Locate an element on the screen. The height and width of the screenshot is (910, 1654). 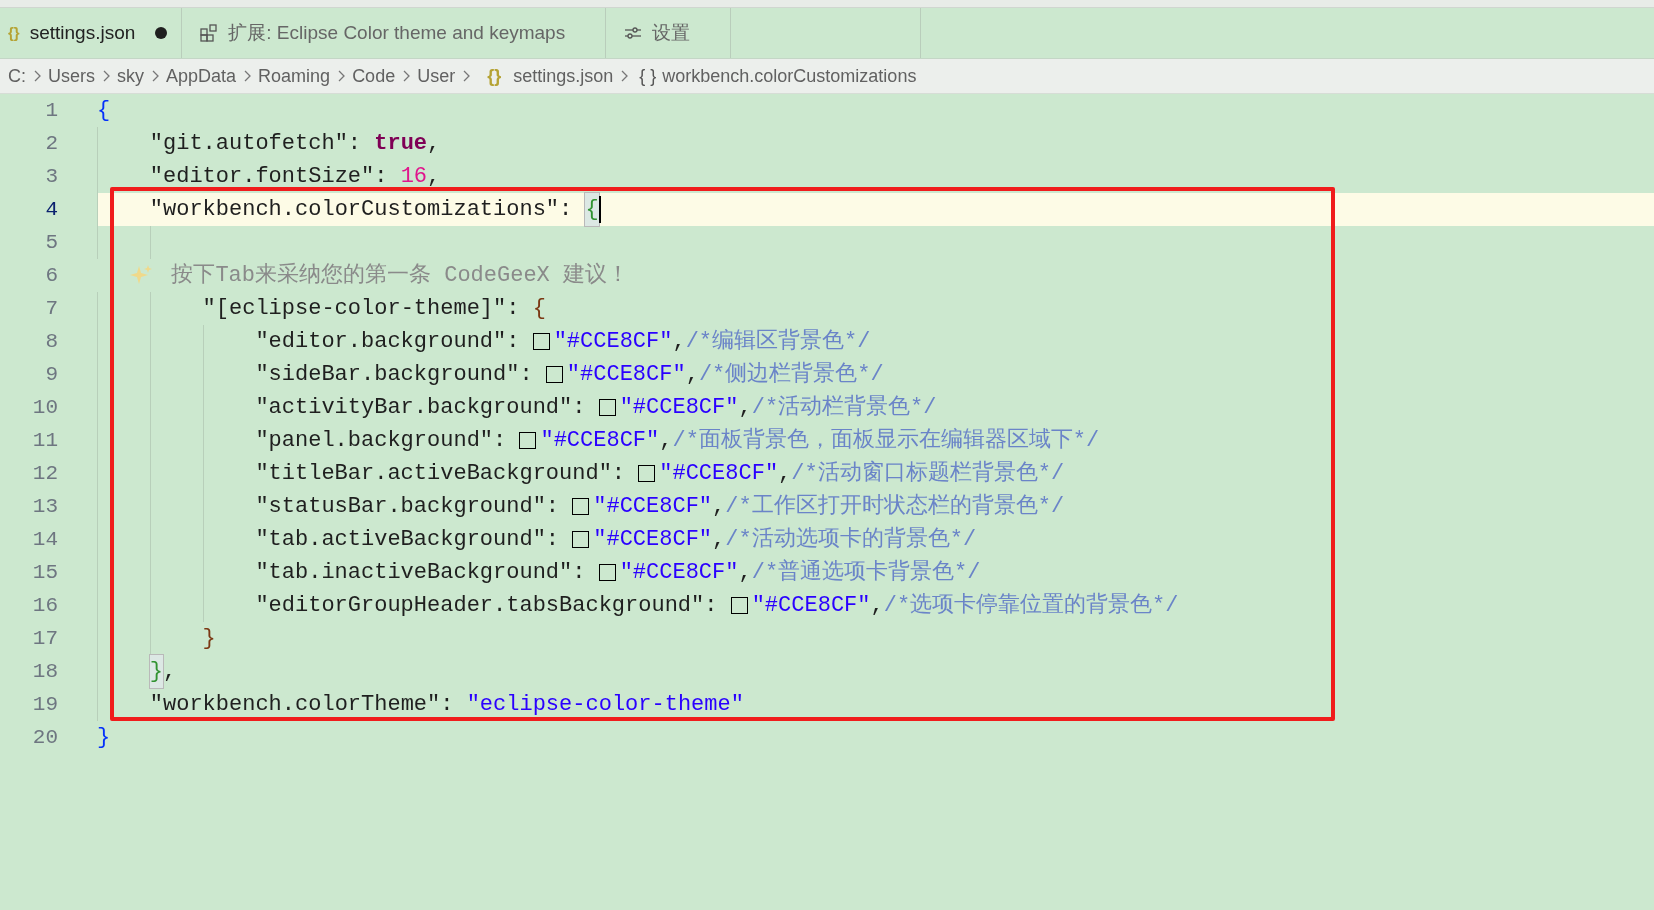
json-key: "workbench.colorCustomizations" is located at coordinates (354, 209).